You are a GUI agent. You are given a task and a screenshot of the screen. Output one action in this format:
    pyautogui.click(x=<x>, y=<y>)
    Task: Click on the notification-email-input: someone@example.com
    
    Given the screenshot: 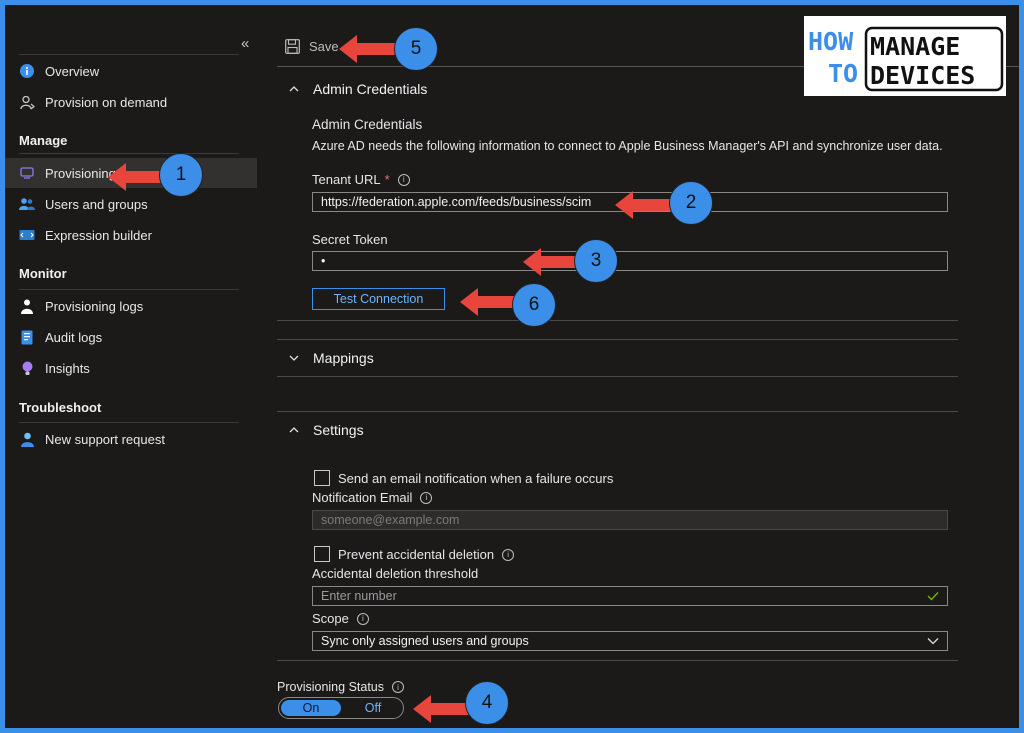 What is the action you would take?
    pyautogui.click(x=630, y=520)
    